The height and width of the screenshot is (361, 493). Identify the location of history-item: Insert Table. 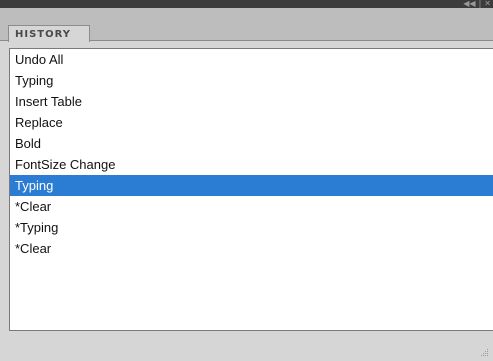
(251, 101).